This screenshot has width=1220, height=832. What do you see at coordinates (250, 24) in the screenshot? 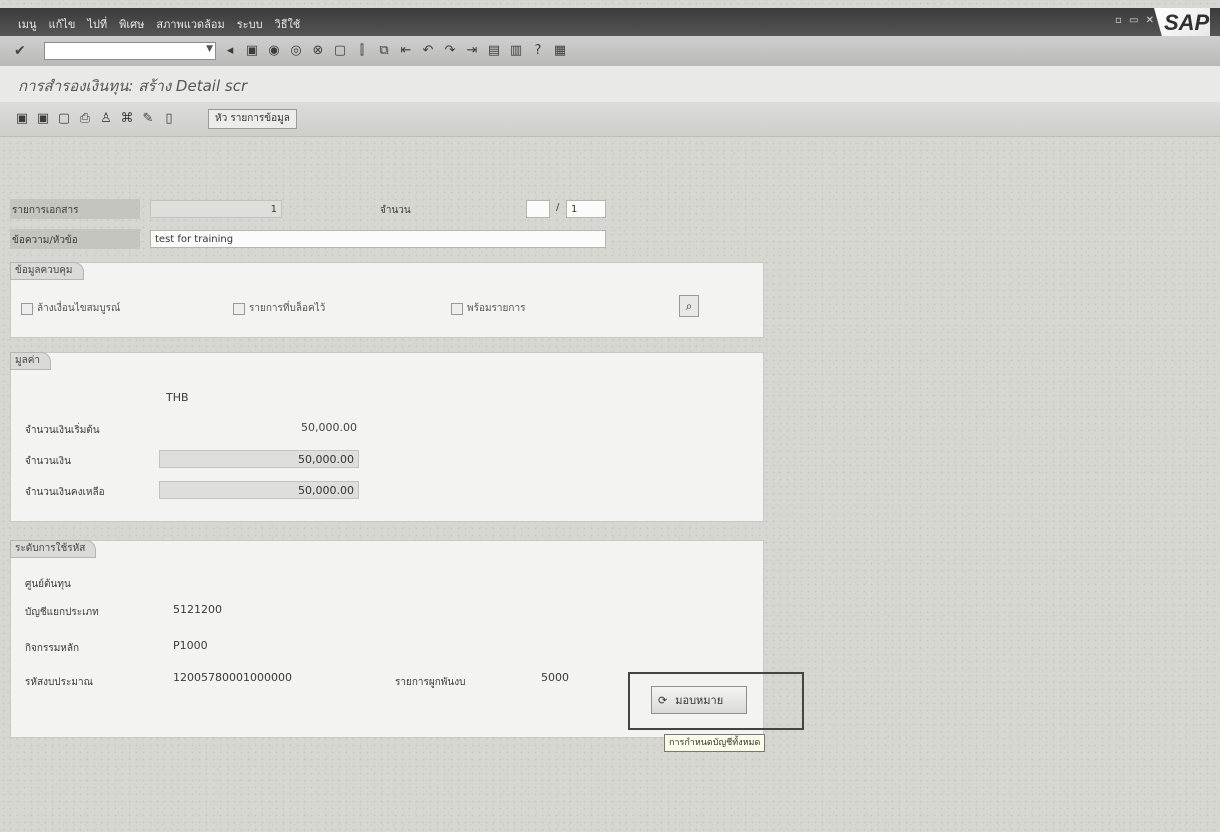
I see `menu-item: ระบบ` at bounding box center [250, 24].